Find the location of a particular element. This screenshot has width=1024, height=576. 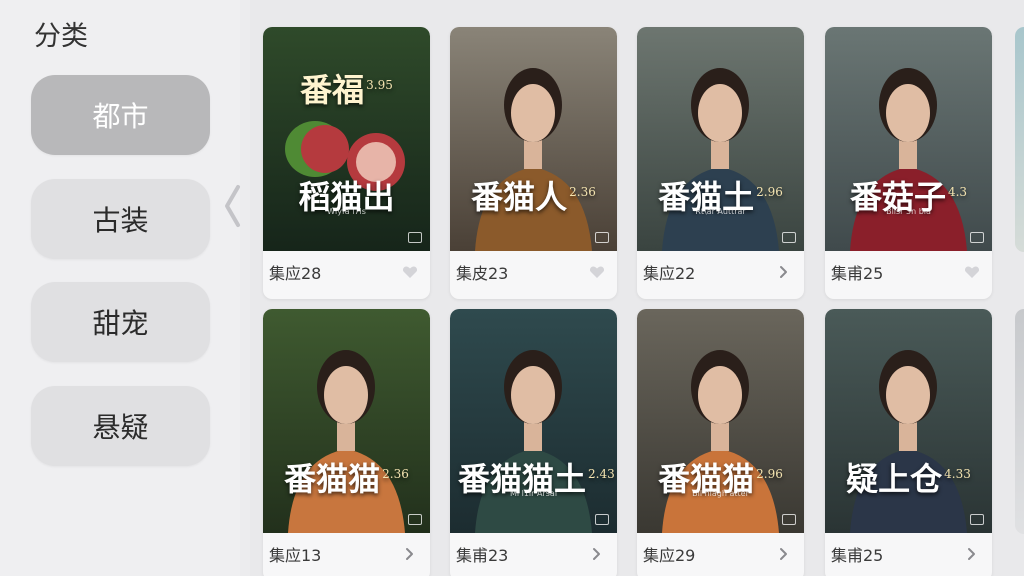

poster-title: 番猫人 2.36 is located at coordinates (533, 195).